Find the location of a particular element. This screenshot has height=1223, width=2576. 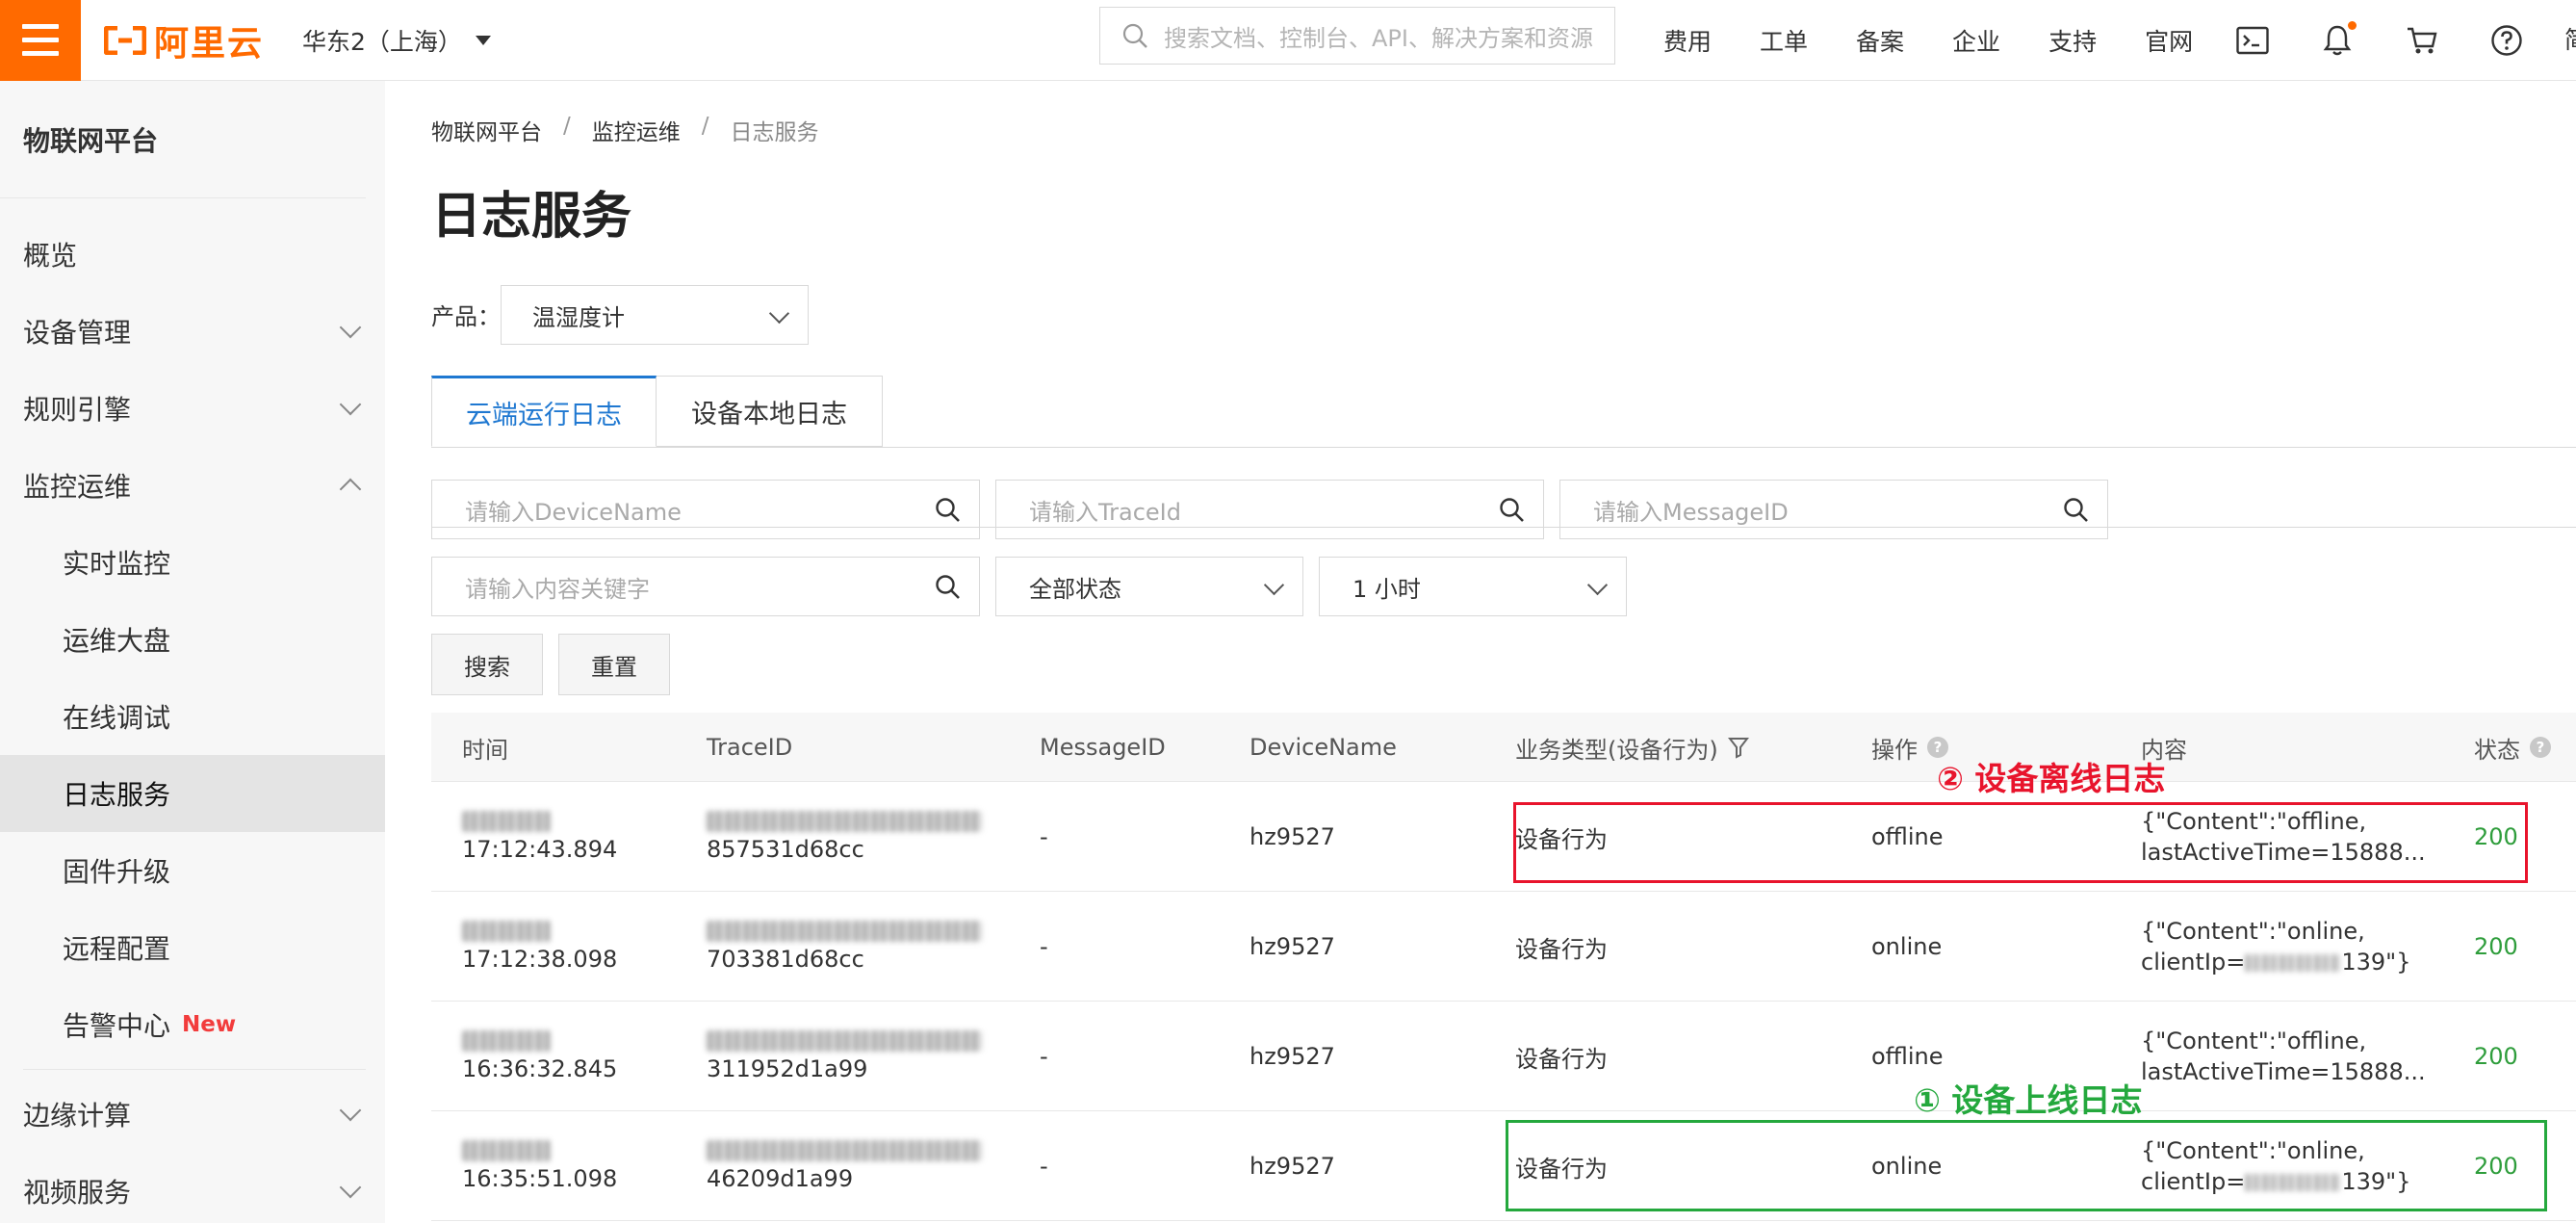

sidebar-item-label: 监控运维 is located at coordinates (77, 487).